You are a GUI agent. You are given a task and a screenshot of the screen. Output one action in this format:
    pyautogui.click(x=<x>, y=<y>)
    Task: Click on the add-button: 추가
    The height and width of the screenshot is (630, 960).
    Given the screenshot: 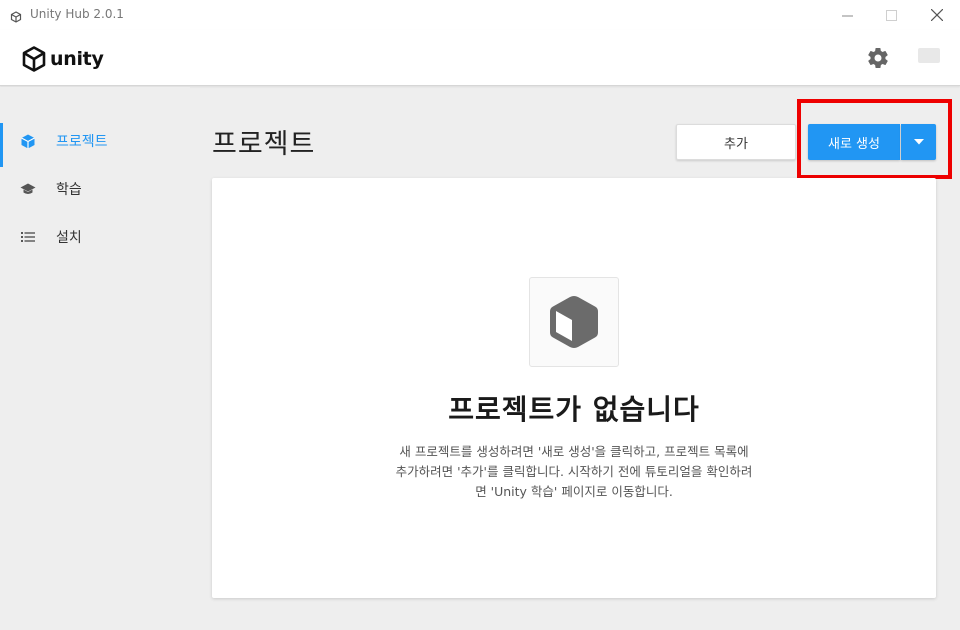 What is the action you would take?
    pyautogui.click(x=736, y=142)
    